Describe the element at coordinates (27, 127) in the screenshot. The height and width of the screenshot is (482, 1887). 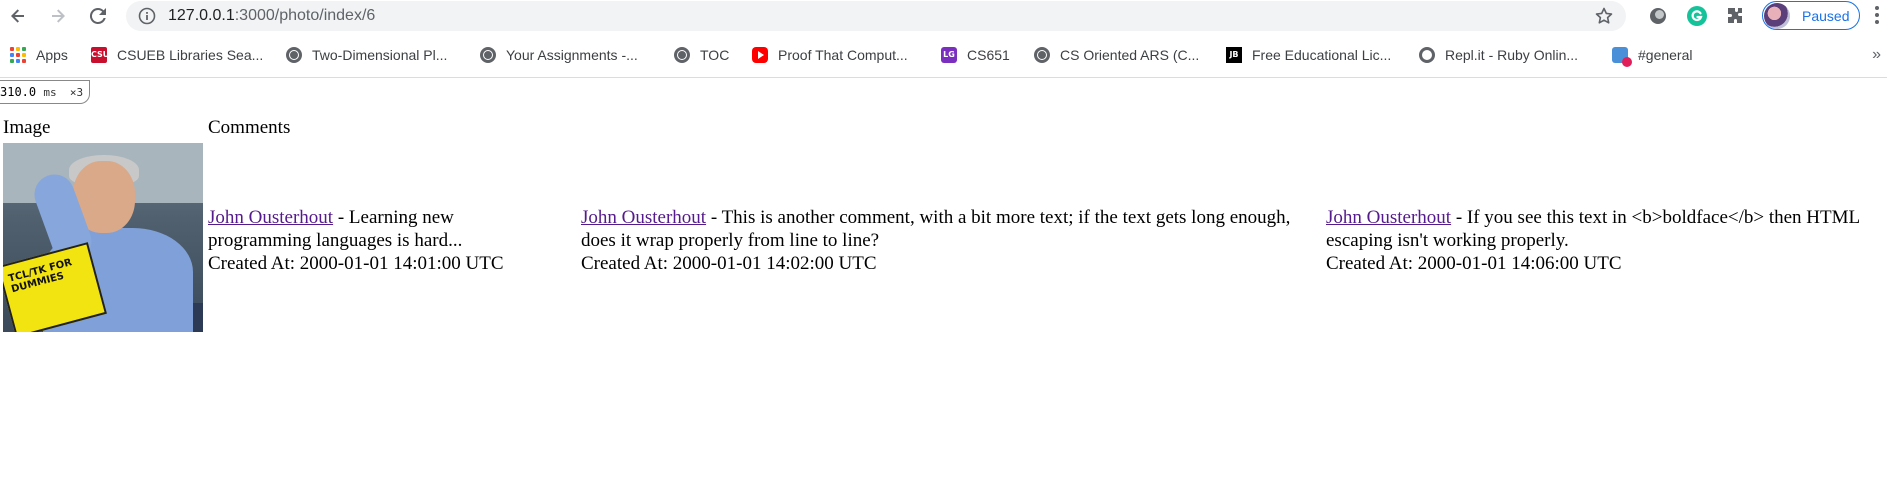
I see `column-header-image: Image` at that location.